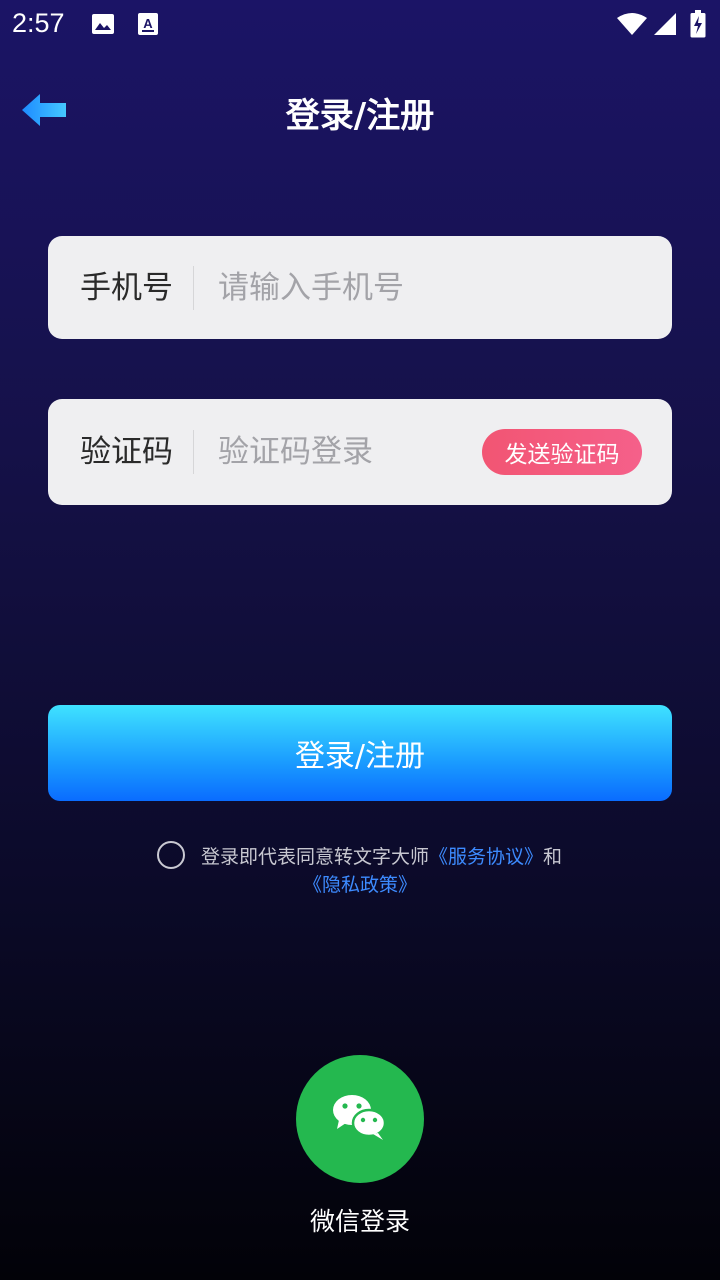  Describe the element at coordinates (444, 287) in the screenshot. I see `phone-input` at that location.